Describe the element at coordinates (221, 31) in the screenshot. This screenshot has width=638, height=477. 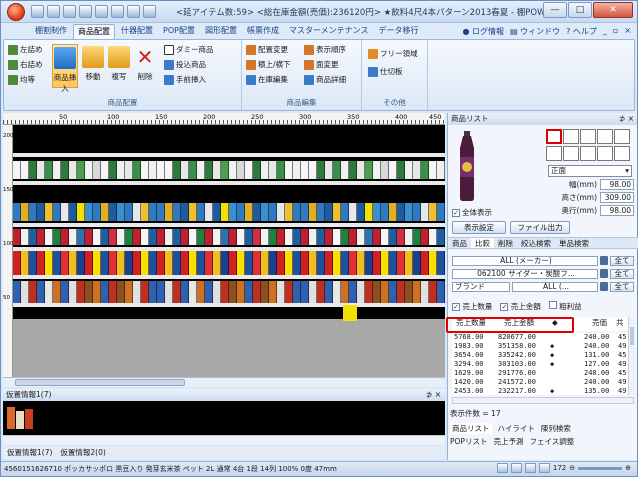
I see `tab-shape-placement: 図形配置` at that location.